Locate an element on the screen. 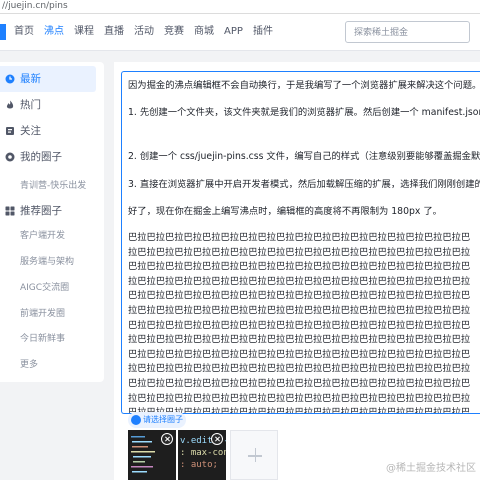  sidebar-item-label: 关注 is located at coordinates (30, 131).